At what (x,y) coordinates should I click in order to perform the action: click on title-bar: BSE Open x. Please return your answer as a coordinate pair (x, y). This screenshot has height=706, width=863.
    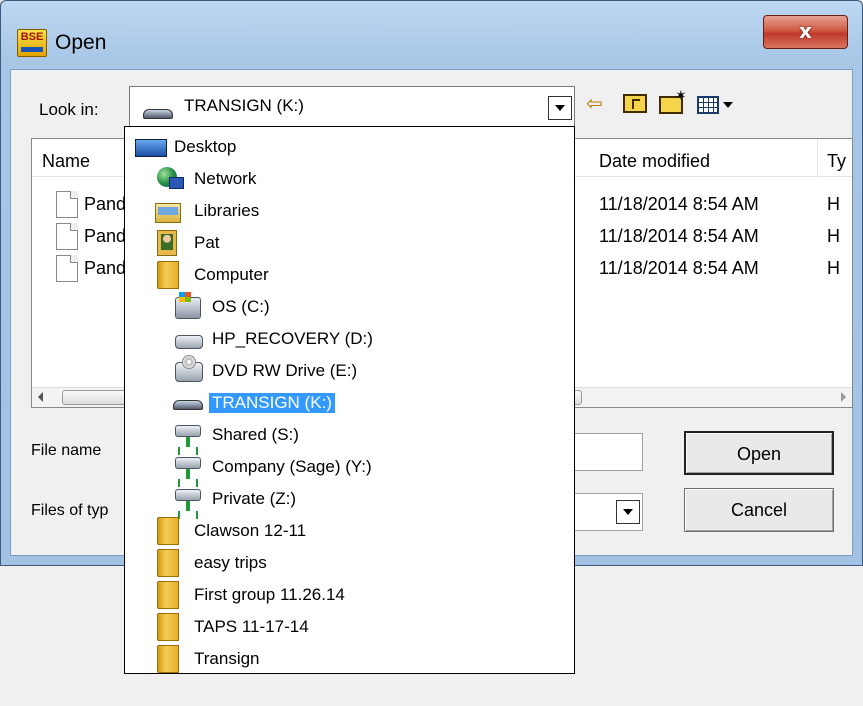
    Looking at the image, I should click on (431, 35).